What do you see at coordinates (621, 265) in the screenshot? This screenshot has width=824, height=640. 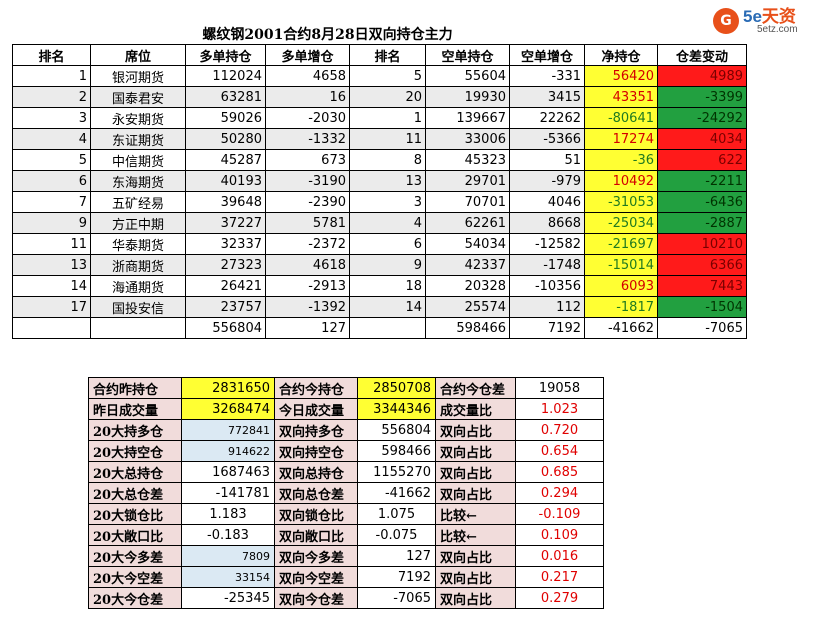 I see `cell-net-position: -15014` at bounding box center [621, 265].